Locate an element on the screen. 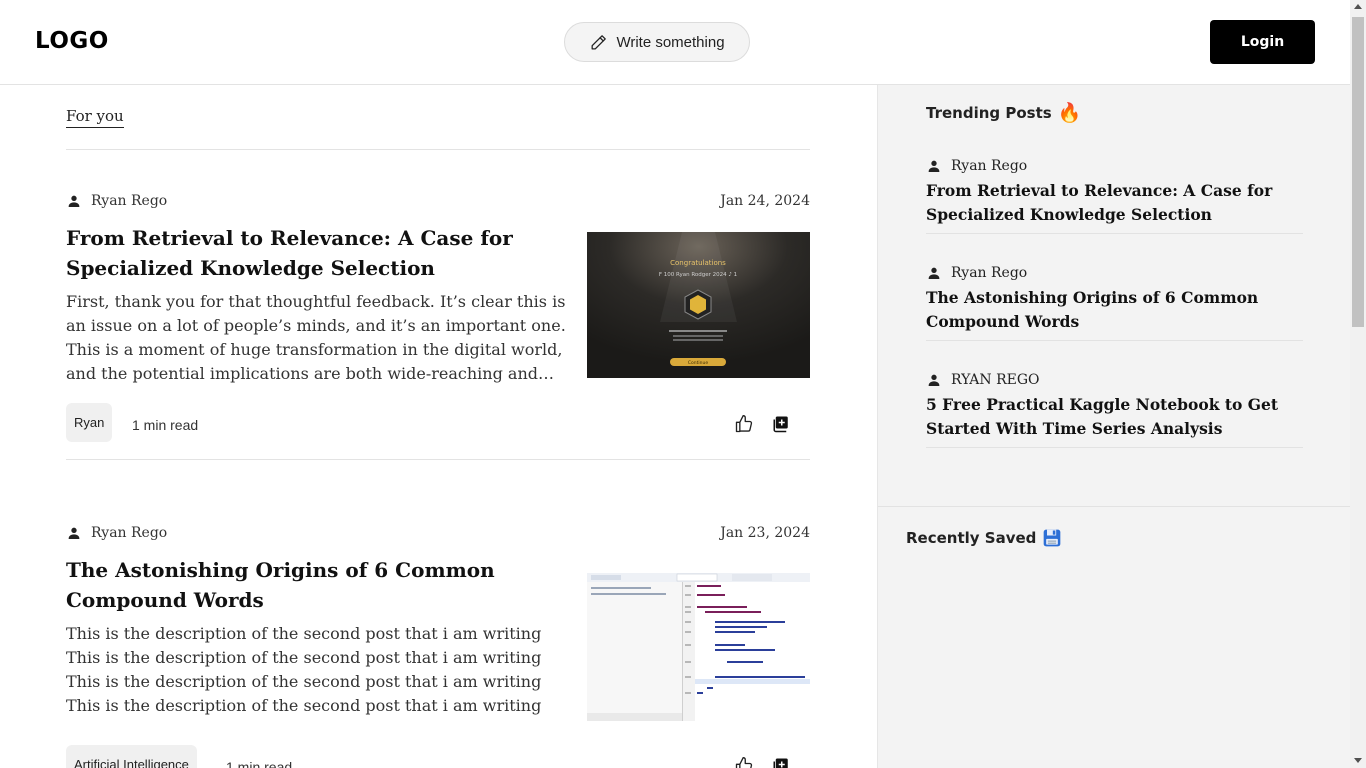 This screenshot has width=1366, height=768. thumb-subcaption: F 100 Ryan Rodger 2024 ♪ 1 is located at coordinates (698, 274).